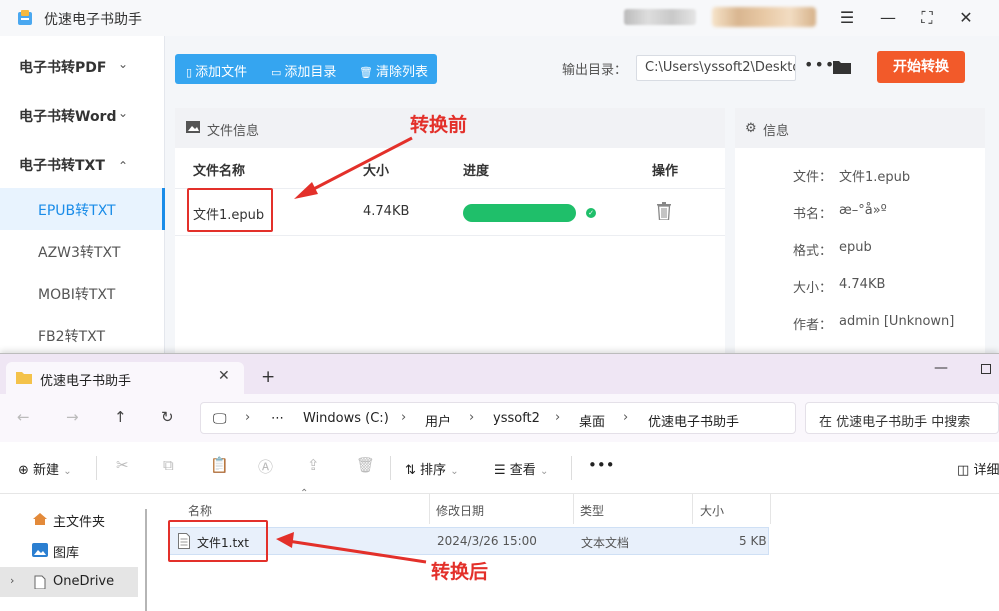  Describe the element at coordinates (69, 582) in the screenshot. I see `nav-item-onedrive: › OneDrive` at that location.